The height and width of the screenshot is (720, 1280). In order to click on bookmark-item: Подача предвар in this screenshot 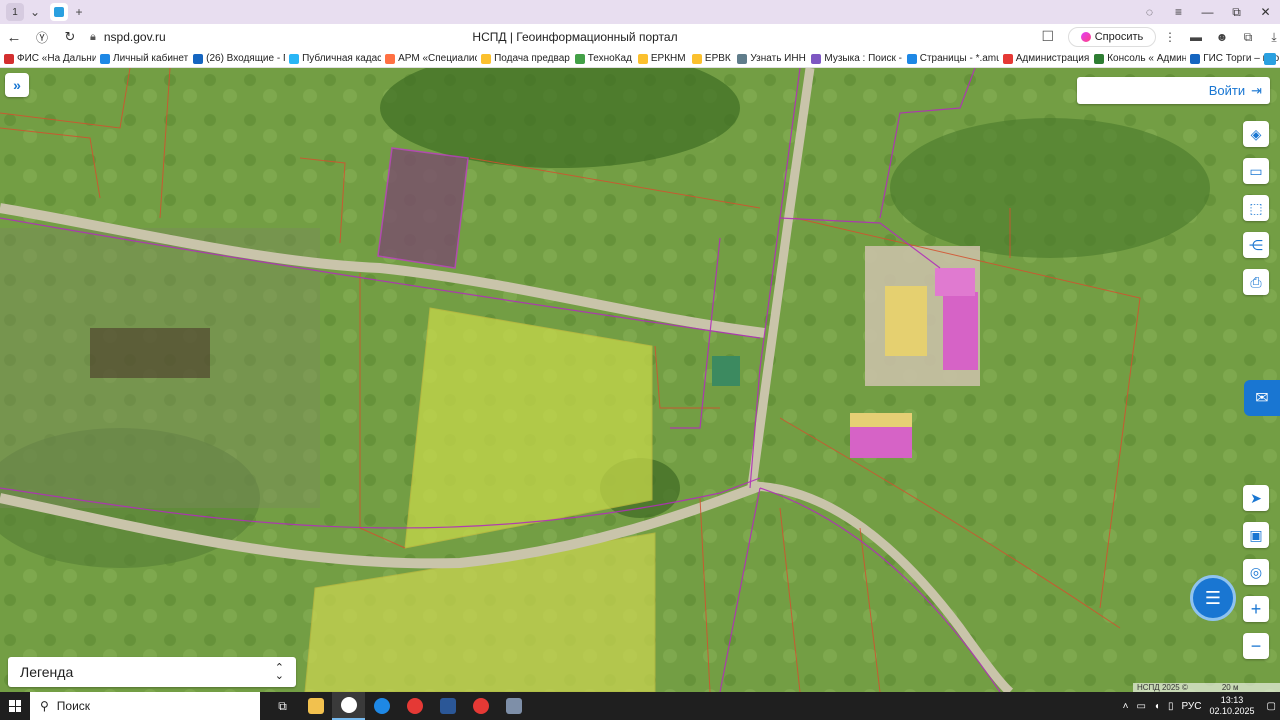, I will do `click(524, 58)`.